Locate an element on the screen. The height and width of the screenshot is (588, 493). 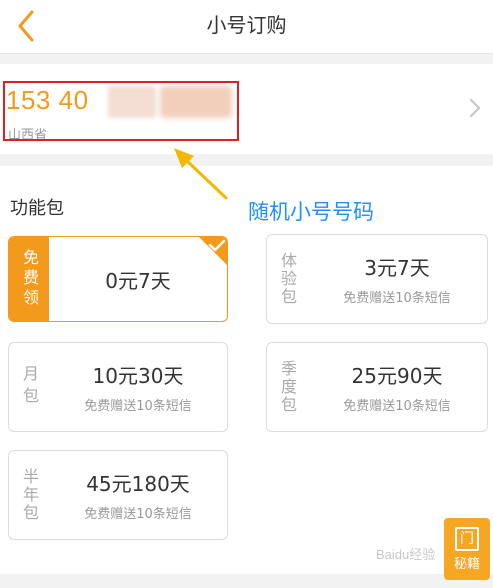
watermark-badge-label: 秘籍 is located at coordinates (466, 564).